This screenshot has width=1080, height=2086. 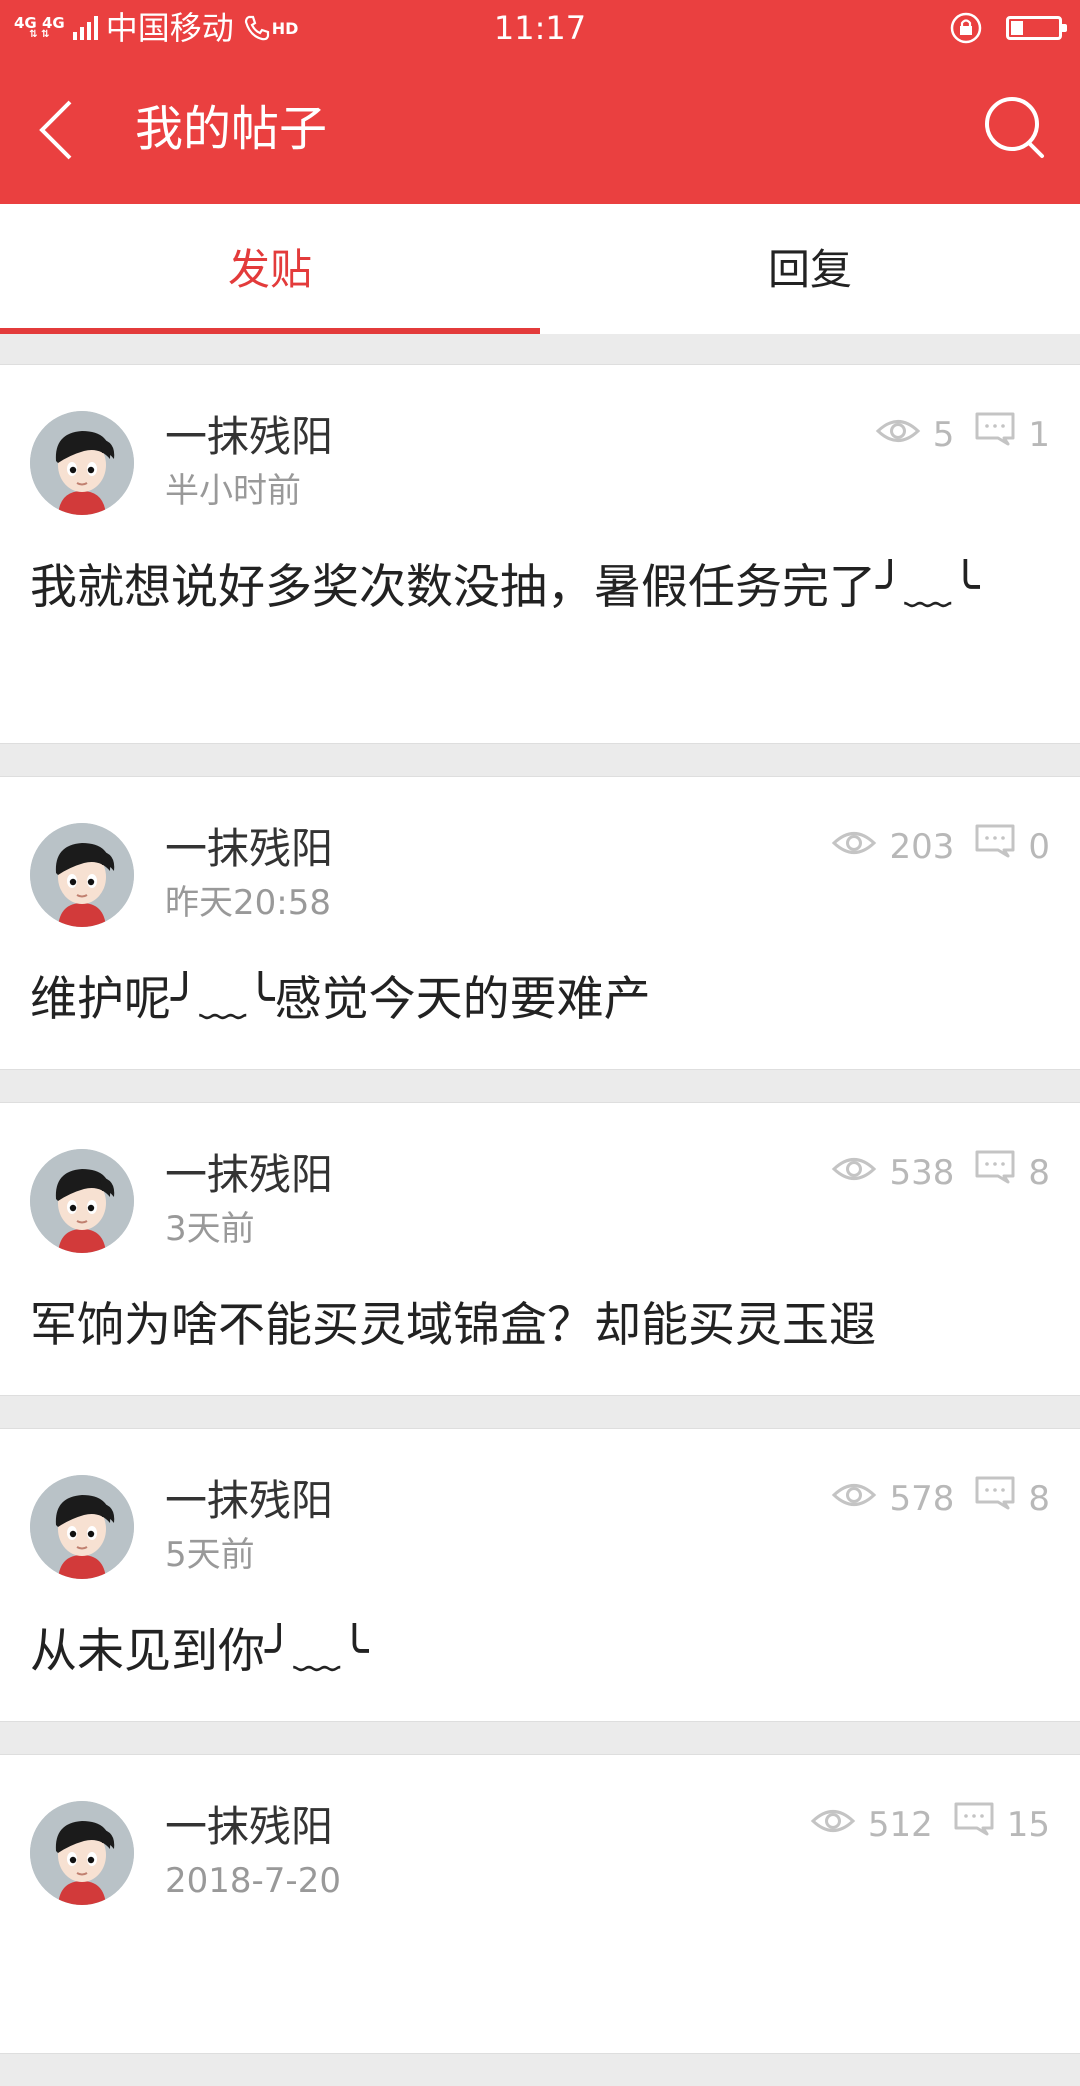 I want to click on post-card: 一抹残阳 昨天20:58 203 0 维护呢╯﹏╰感觉今天的要难产, so click(x=540, y=923).